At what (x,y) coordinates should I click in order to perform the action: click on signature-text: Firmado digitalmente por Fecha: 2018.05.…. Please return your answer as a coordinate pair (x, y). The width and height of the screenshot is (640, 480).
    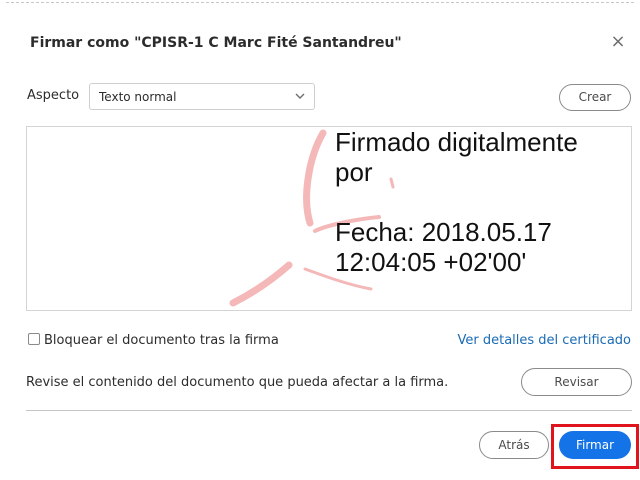
    Looking at the image, I should click on (456, 202).